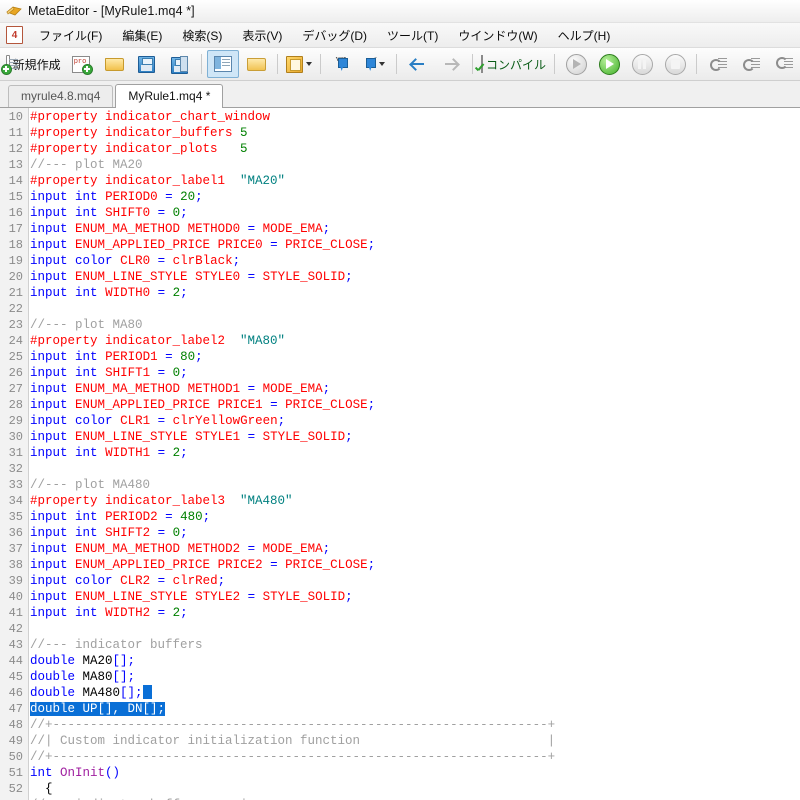  Describe the element at coordinates (400, 197) in the screenshot. I see `code-line: 15 input int PERIOD0 = 20;` at that location.